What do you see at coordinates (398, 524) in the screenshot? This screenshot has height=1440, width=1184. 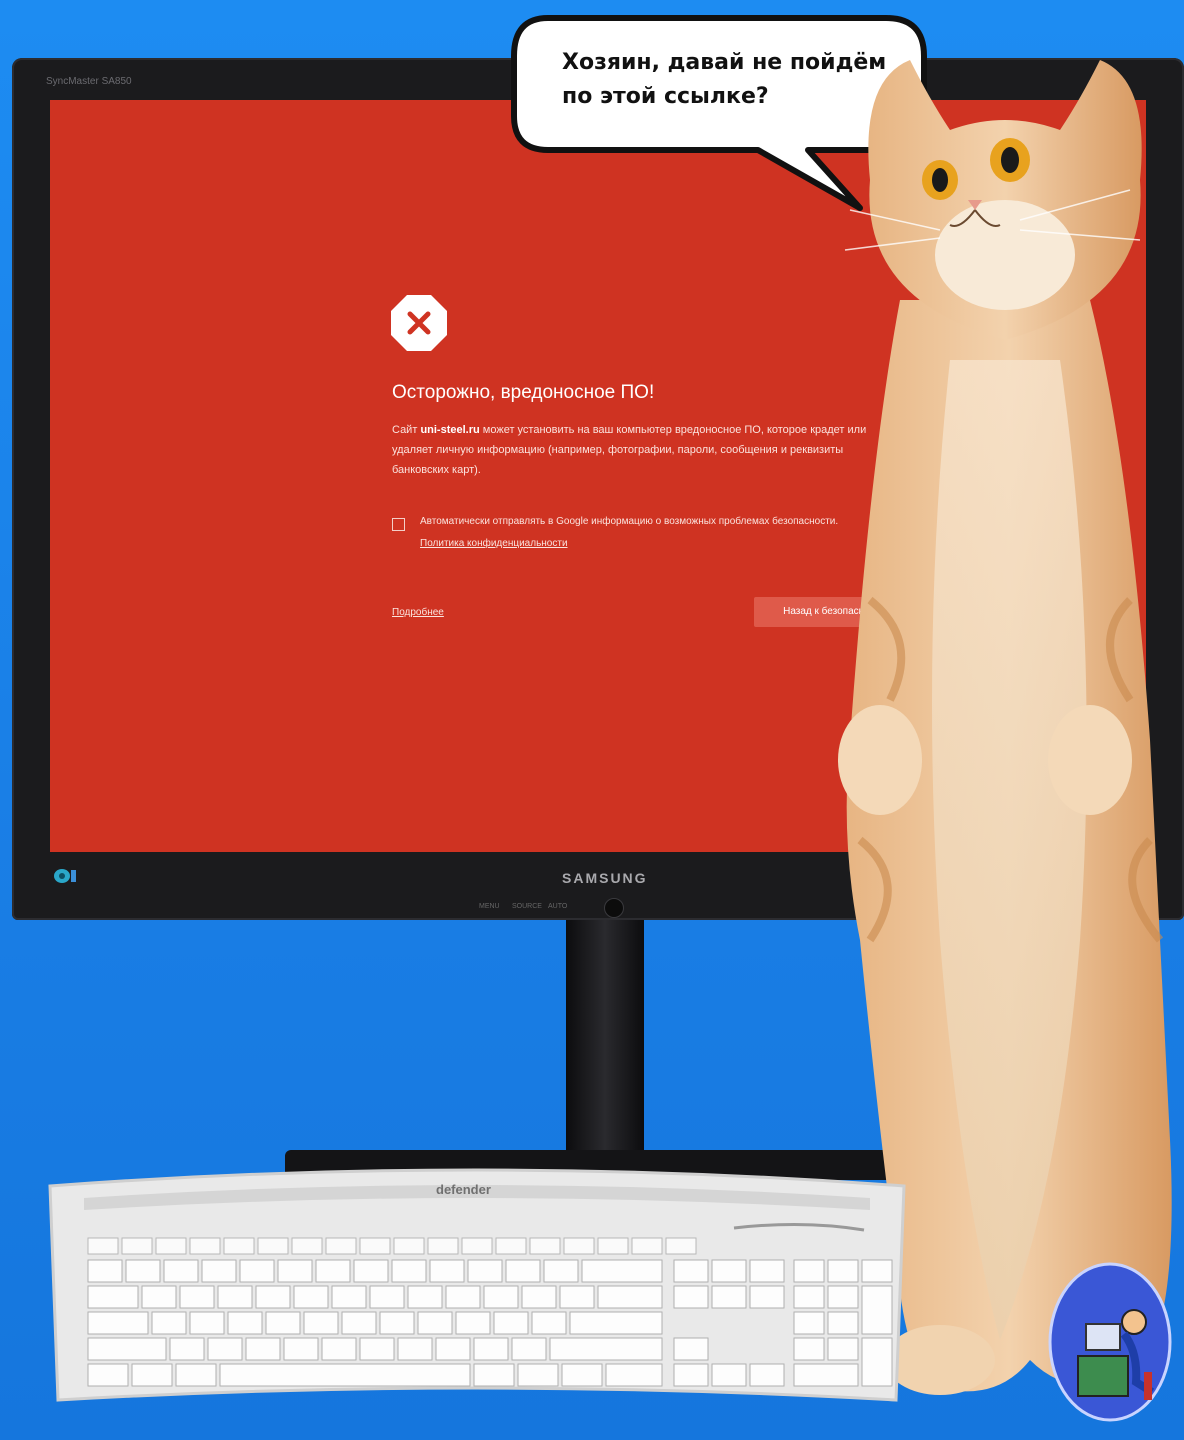 I see `report-checkbox` at bounding box center [398, 524].